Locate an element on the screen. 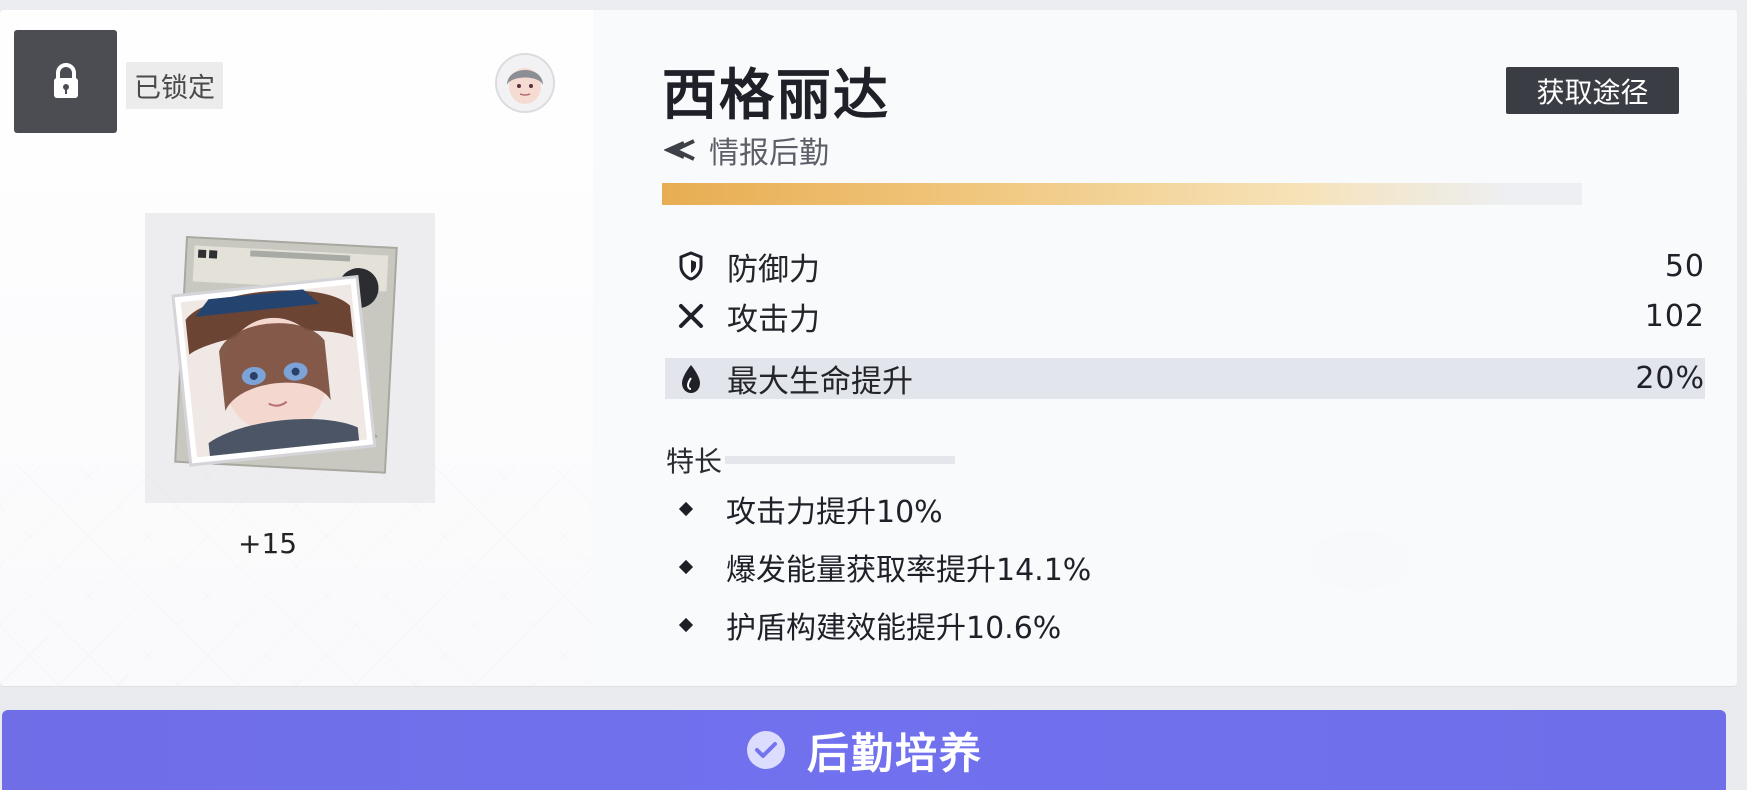 This screenshot has width=1747, height=790. lock-button is located at coordinates (65, 81).